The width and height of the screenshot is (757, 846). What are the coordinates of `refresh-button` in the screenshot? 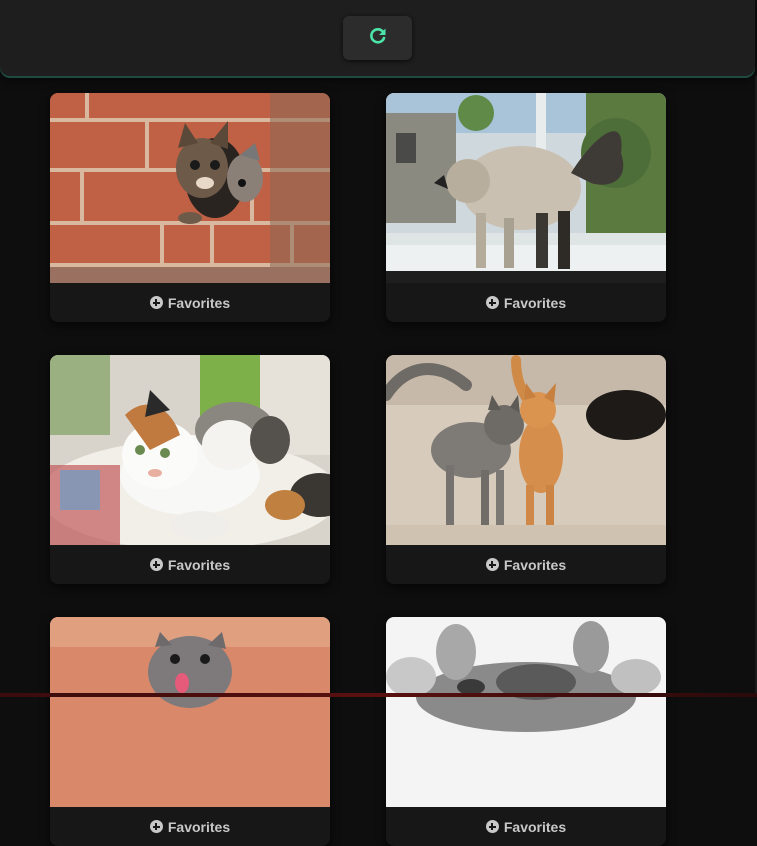 It's located at (377, 38).